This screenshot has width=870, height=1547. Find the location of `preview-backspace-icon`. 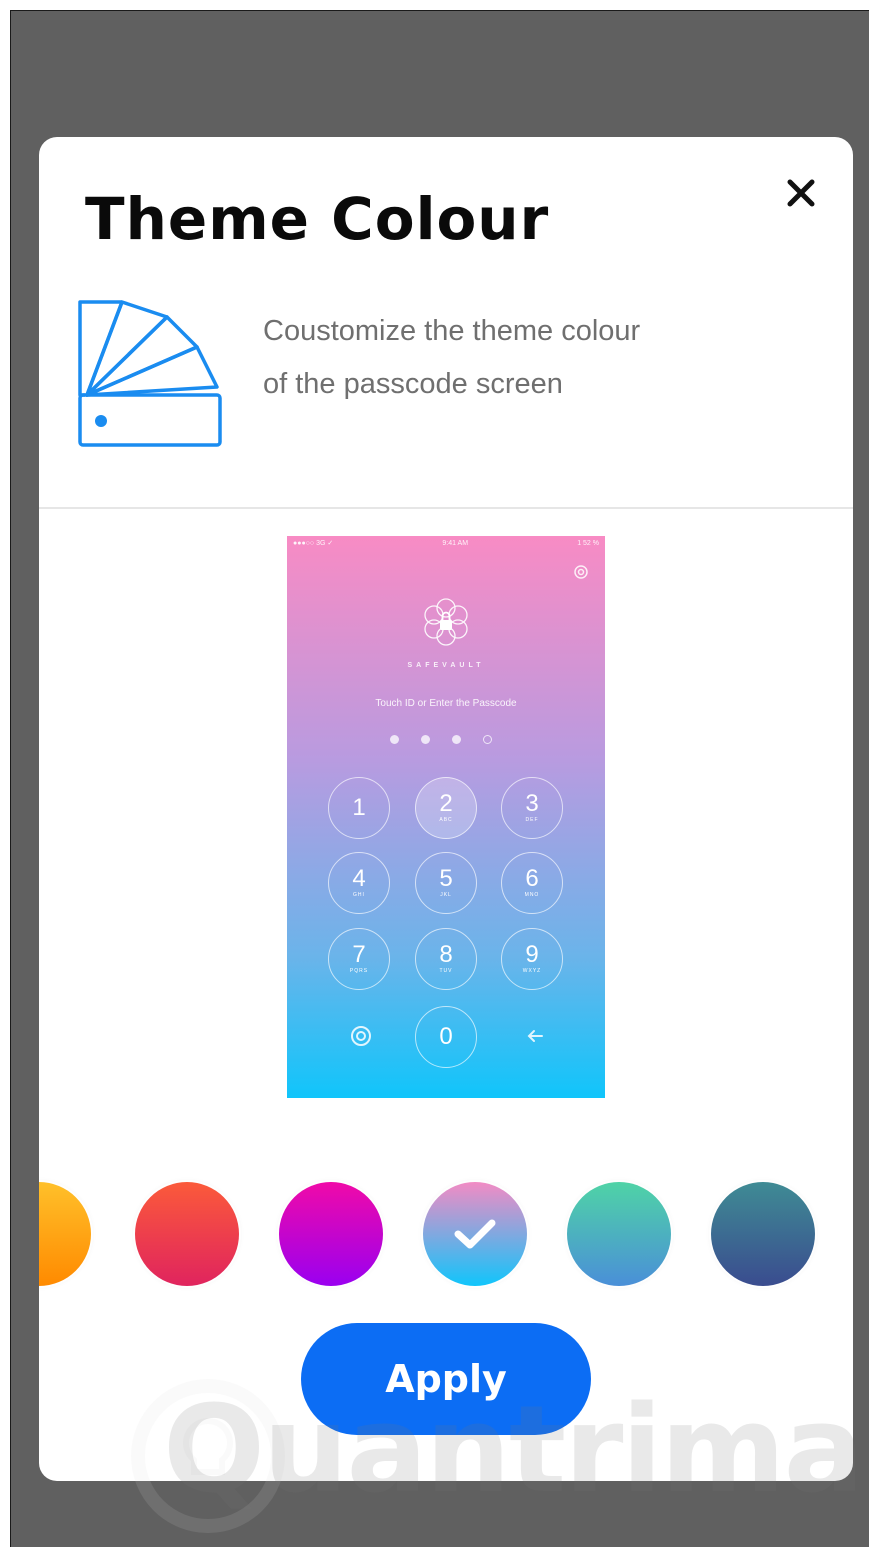

preview-backspace-icon is located at coordinates (535, 1036).